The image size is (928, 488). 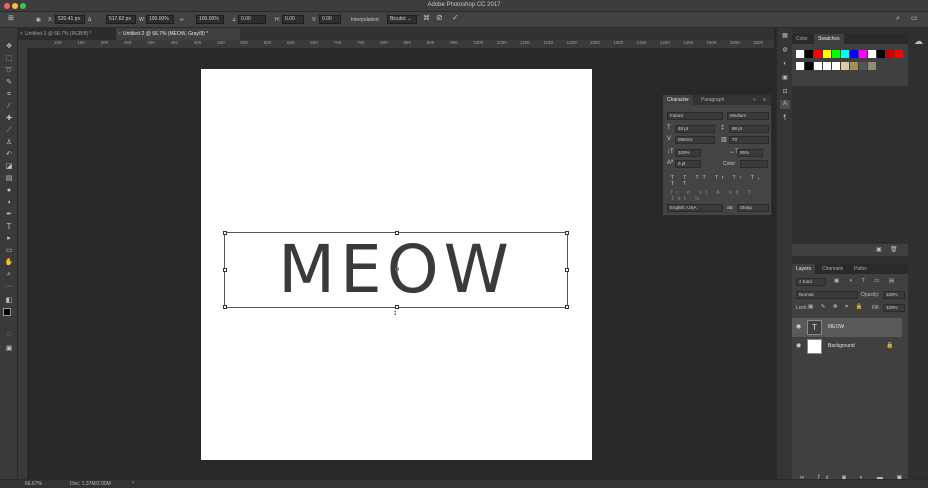 I want to click on dodge-tool-icon: ◖, so click(x=9, y=203).